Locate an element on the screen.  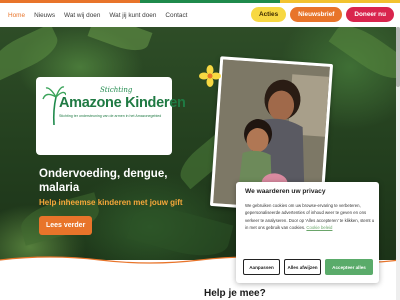
nav-contact: Contact is located at coordinates (176, 15).